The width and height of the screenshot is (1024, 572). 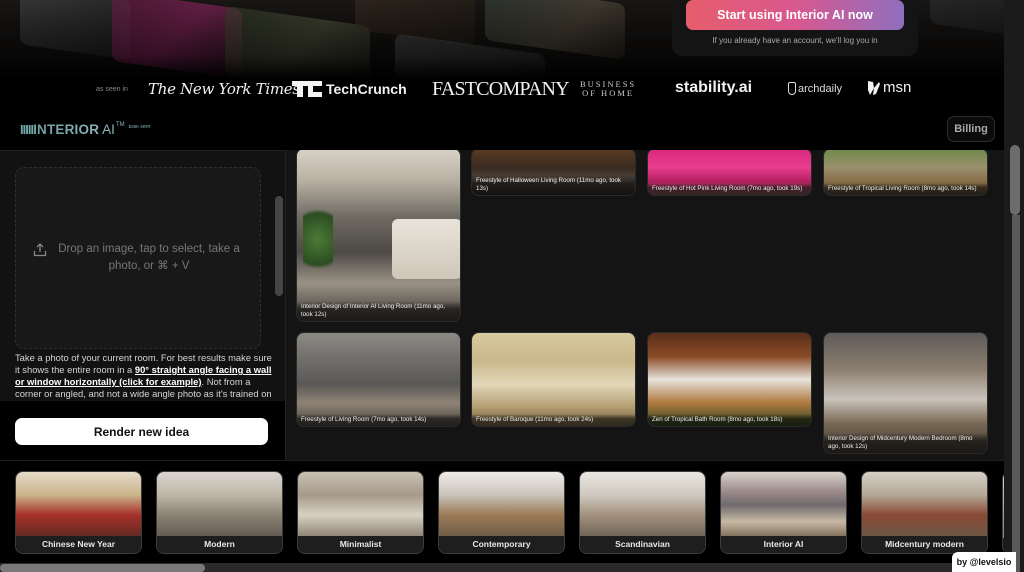 I want to click on style-card-modern: Modern, so click(x=219, y=512).